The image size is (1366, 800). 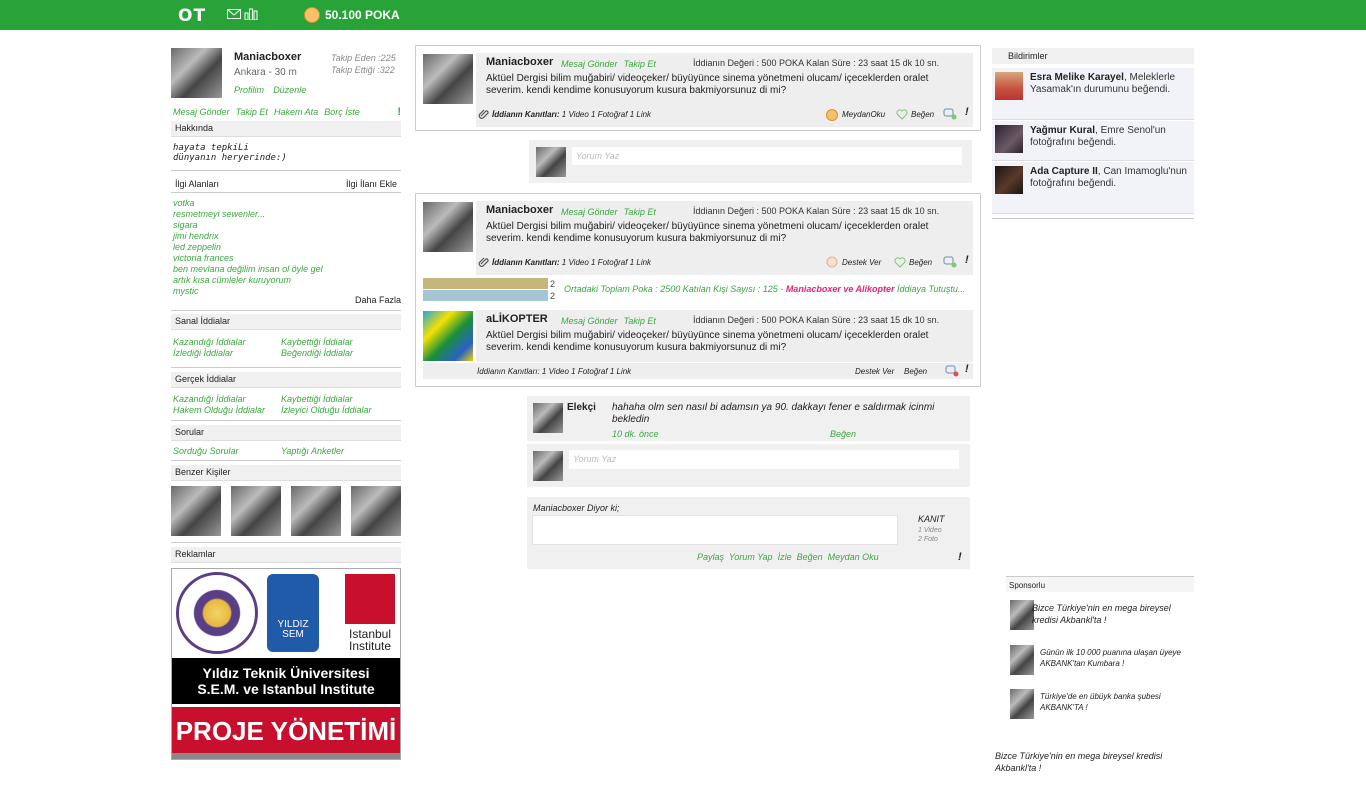 What do you see at coordinates (335, 342) in the screenshot?
I see `lost-bets-link: Kaybettiği İddialar` at bounding box center [335, 342].